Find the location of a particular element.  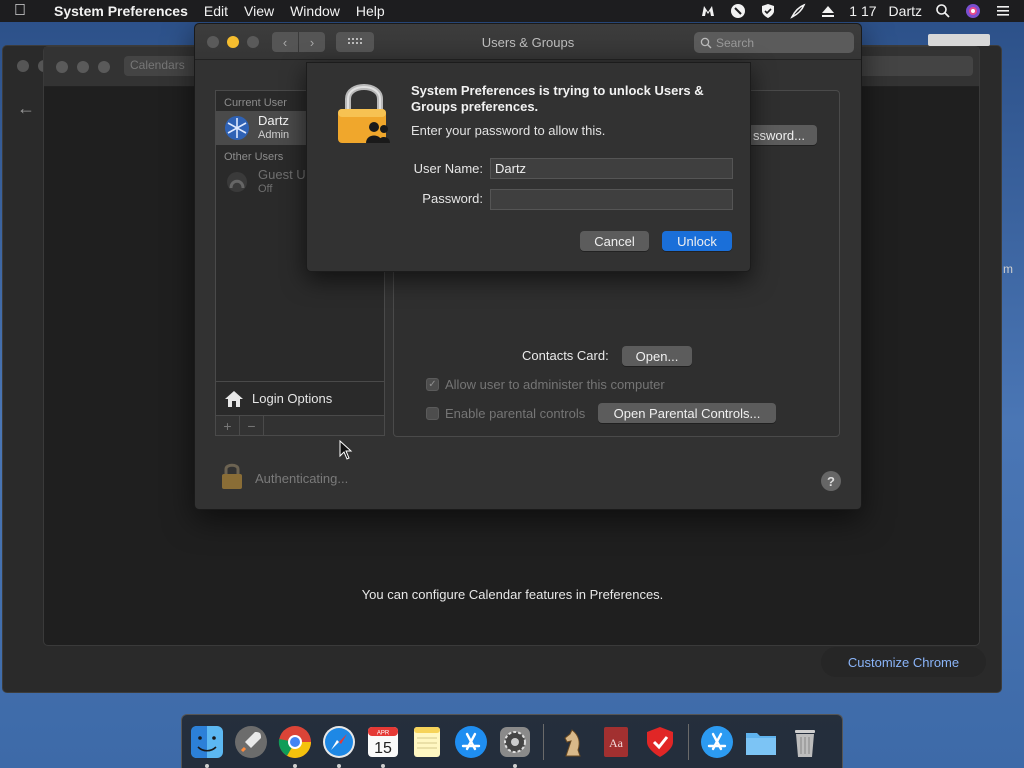

dock-dictionary: Aa is located at coordinates (616, 742).